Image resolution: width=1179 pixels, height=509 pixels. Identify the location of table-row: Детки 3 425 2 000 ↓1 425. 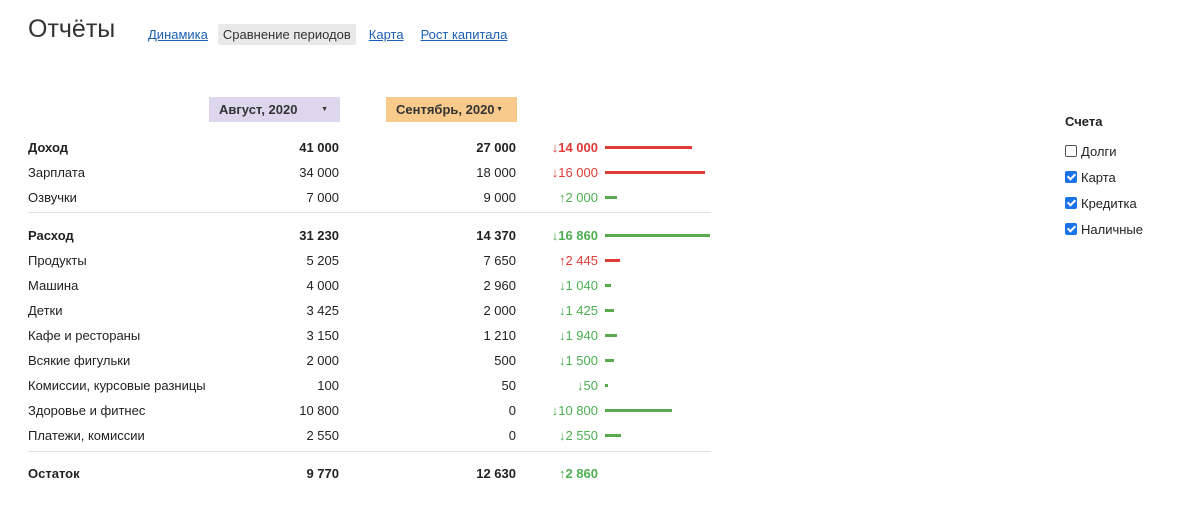
(373, 310).